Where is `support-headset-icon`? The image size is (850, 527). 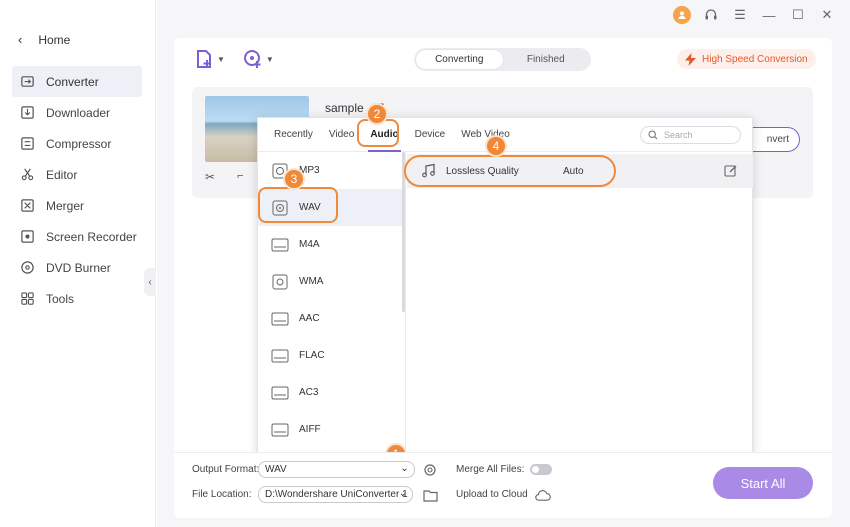 support-headset-icon is located at coordinates (711, 15).